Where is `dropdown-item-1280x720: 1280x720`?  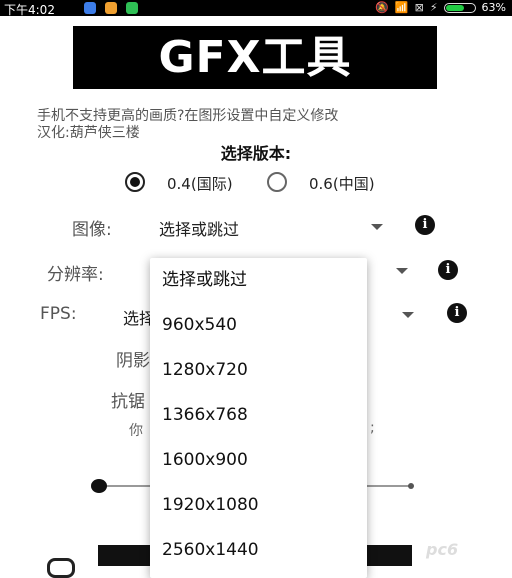 dropdown-item-1280x720: 1280x720 is located at coordinates (258, 370).